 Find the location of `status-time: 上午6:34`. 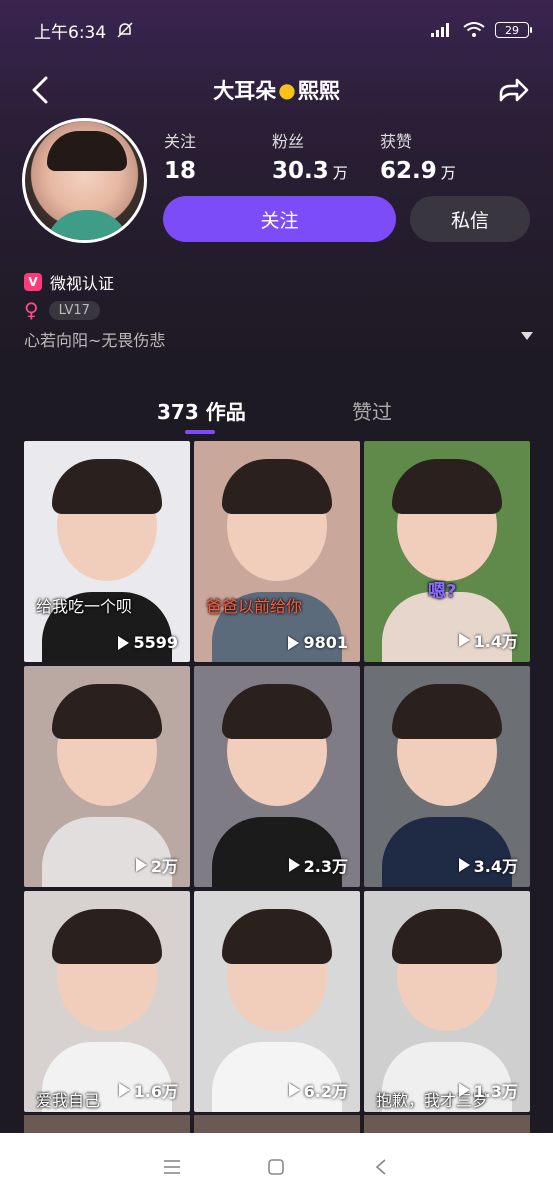

status-time: 上午6:34 is located at coordinates (70, 32).